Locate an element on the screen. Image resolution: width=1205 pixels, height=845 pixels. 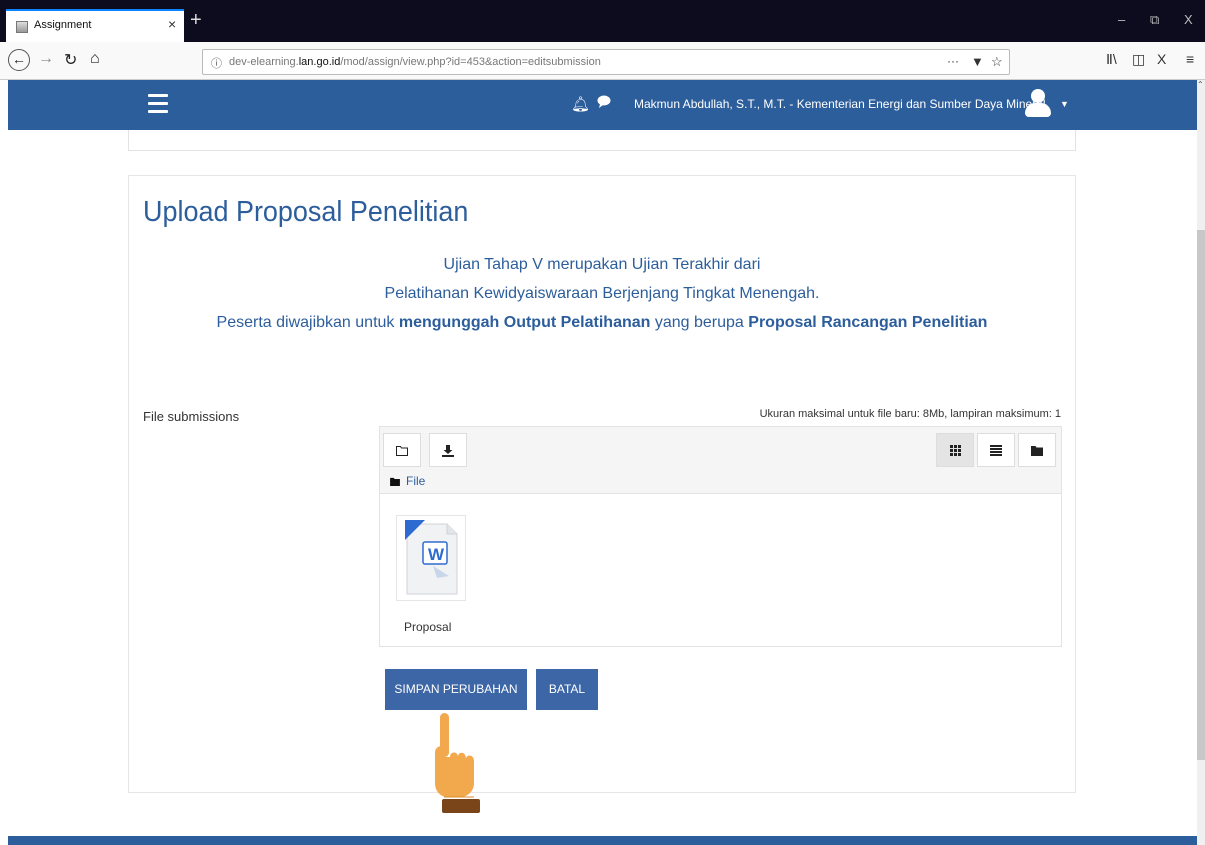
page-favicon-icon is located at coordinates (22, 27).